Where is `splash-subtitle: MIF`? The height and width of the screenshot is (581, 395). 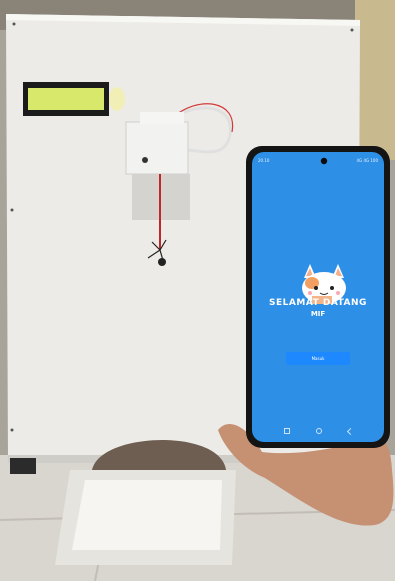 splash-subtitle: MIF is located at coordinates (318, 314).